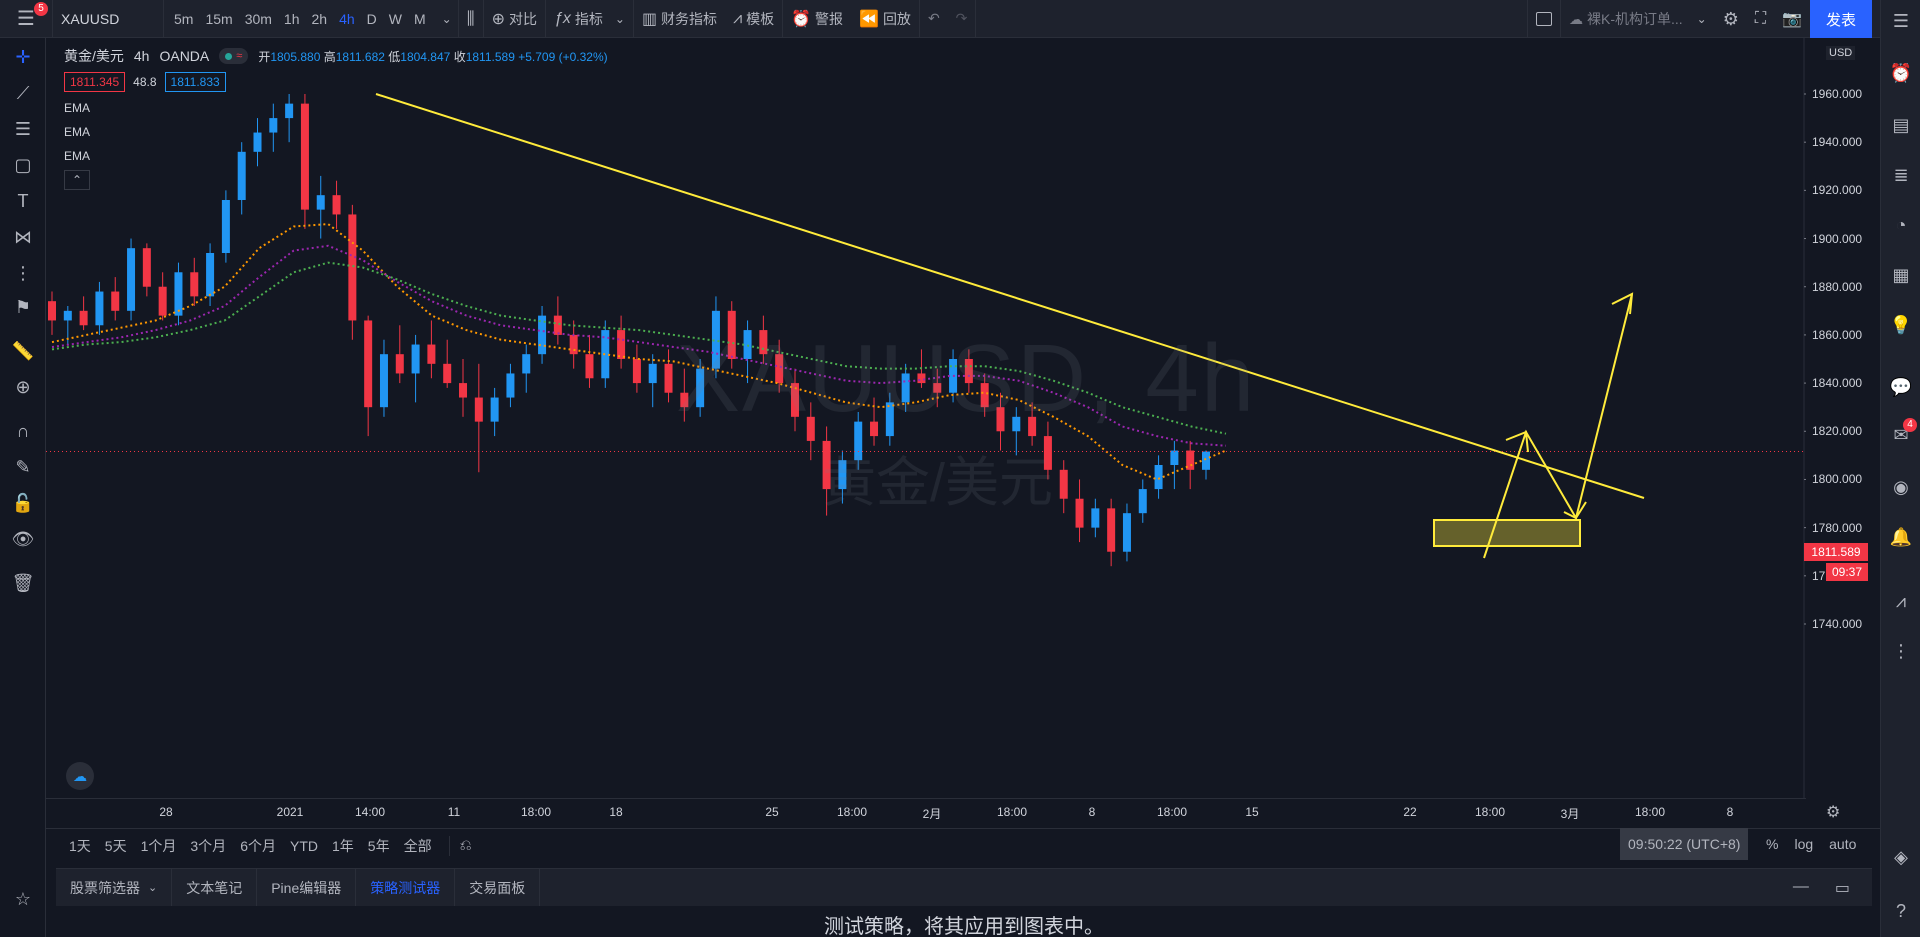 This screenshot has width=1920, height=937. What do you see at coordinates (466, 845) in the screenshot?
I see `date-range-icon: ⎌` at bounding box center [466, 845].